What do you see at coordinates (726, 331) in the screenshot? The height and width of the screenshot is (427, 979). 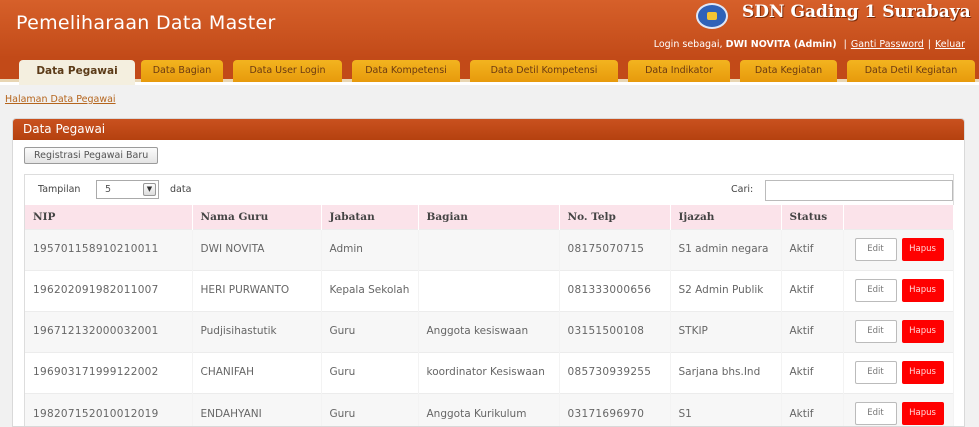 I see `cell-ijazah: STKIP` at bounding box center [726, 331].